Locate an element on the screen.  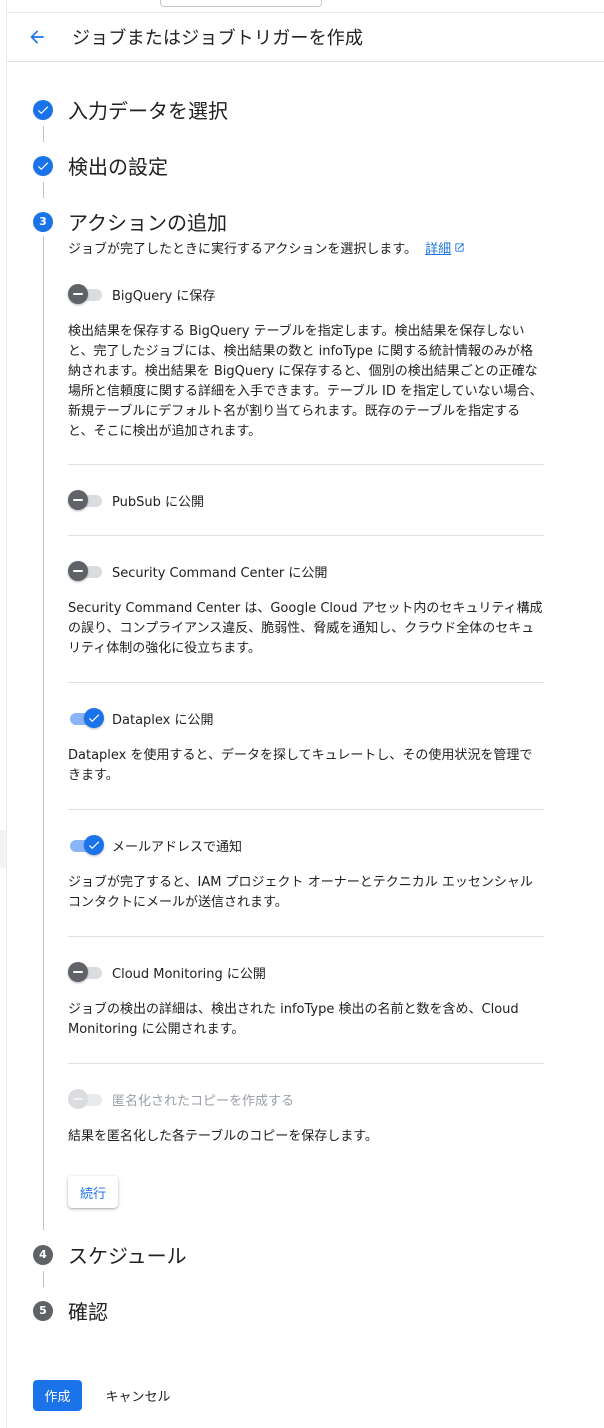
bigquery-toggle is located at coordinates (86, 294).